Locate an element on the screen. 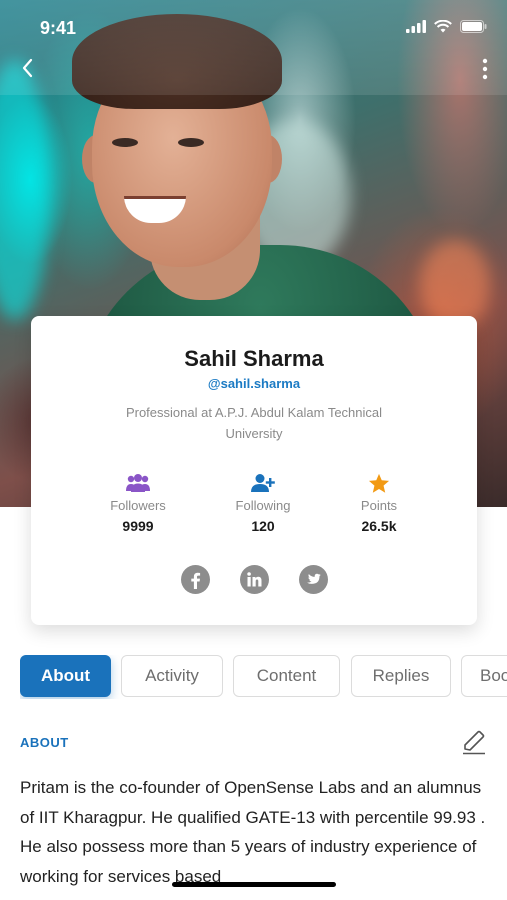 This screenshot has height=900, width=507. stat-label: Followers is located at coordinates (138, 505).